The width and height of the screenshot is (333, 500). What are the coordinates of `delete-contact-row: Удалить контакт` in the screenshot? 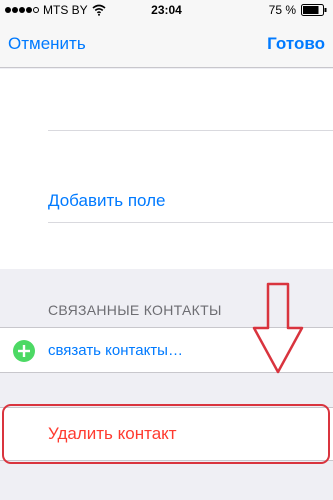 It's located at (166, 434).